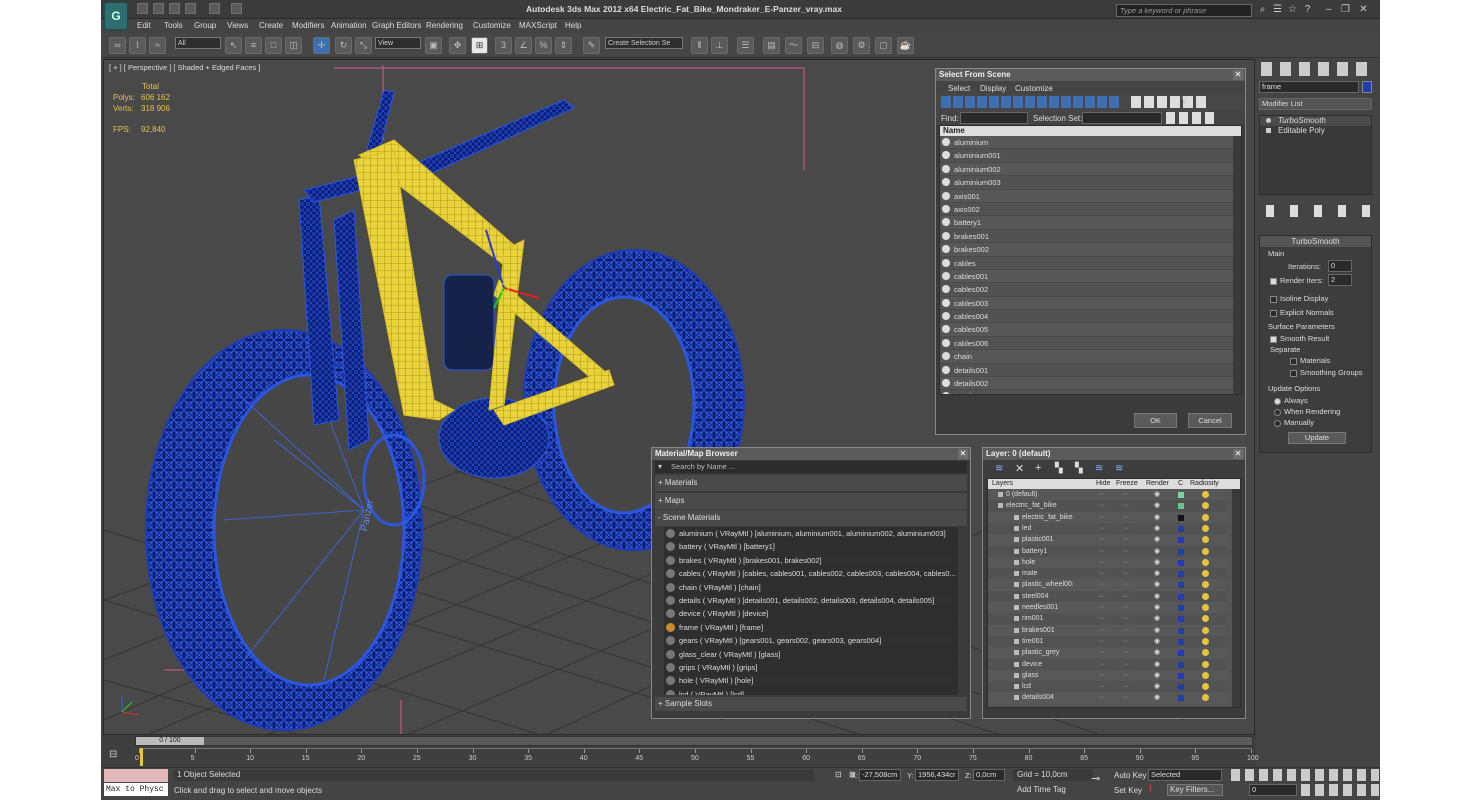 This screenshot has width=1480, height=800. I want to click on cancel-button: Cancel, so click(1210, 420).